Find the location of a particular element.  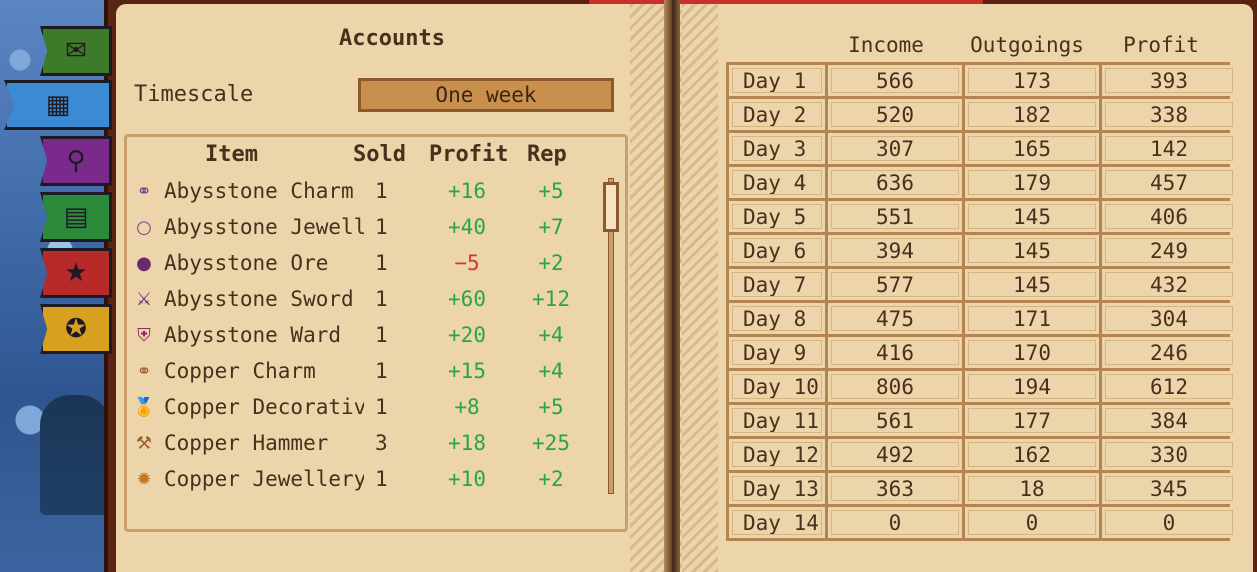

day-profit: 142 is located at coordinates (1169, 148).